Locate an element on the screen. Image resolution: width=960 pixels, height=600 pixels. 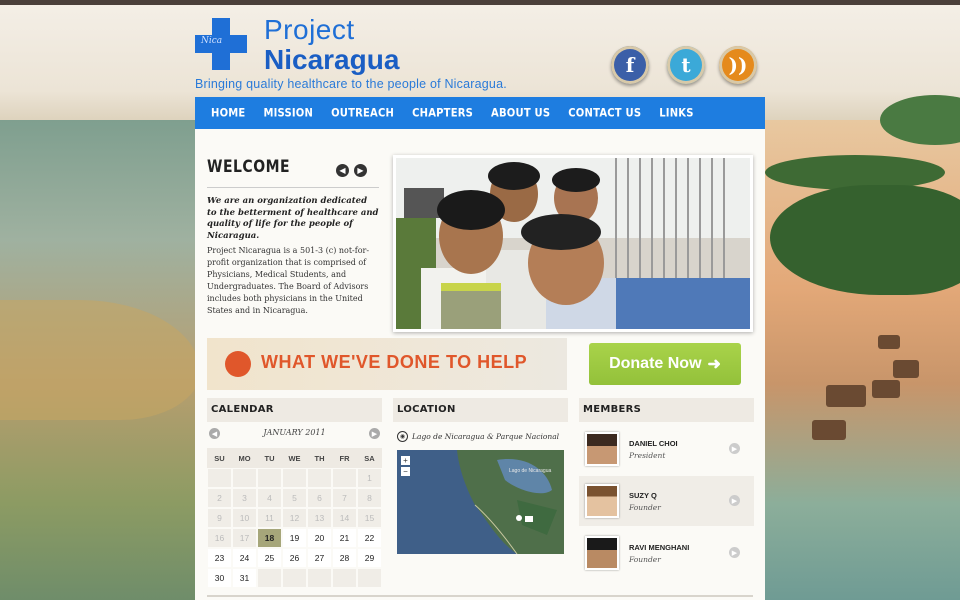
member-item: SUZY Q Founder ▶ is located at coordinates (666, 501).